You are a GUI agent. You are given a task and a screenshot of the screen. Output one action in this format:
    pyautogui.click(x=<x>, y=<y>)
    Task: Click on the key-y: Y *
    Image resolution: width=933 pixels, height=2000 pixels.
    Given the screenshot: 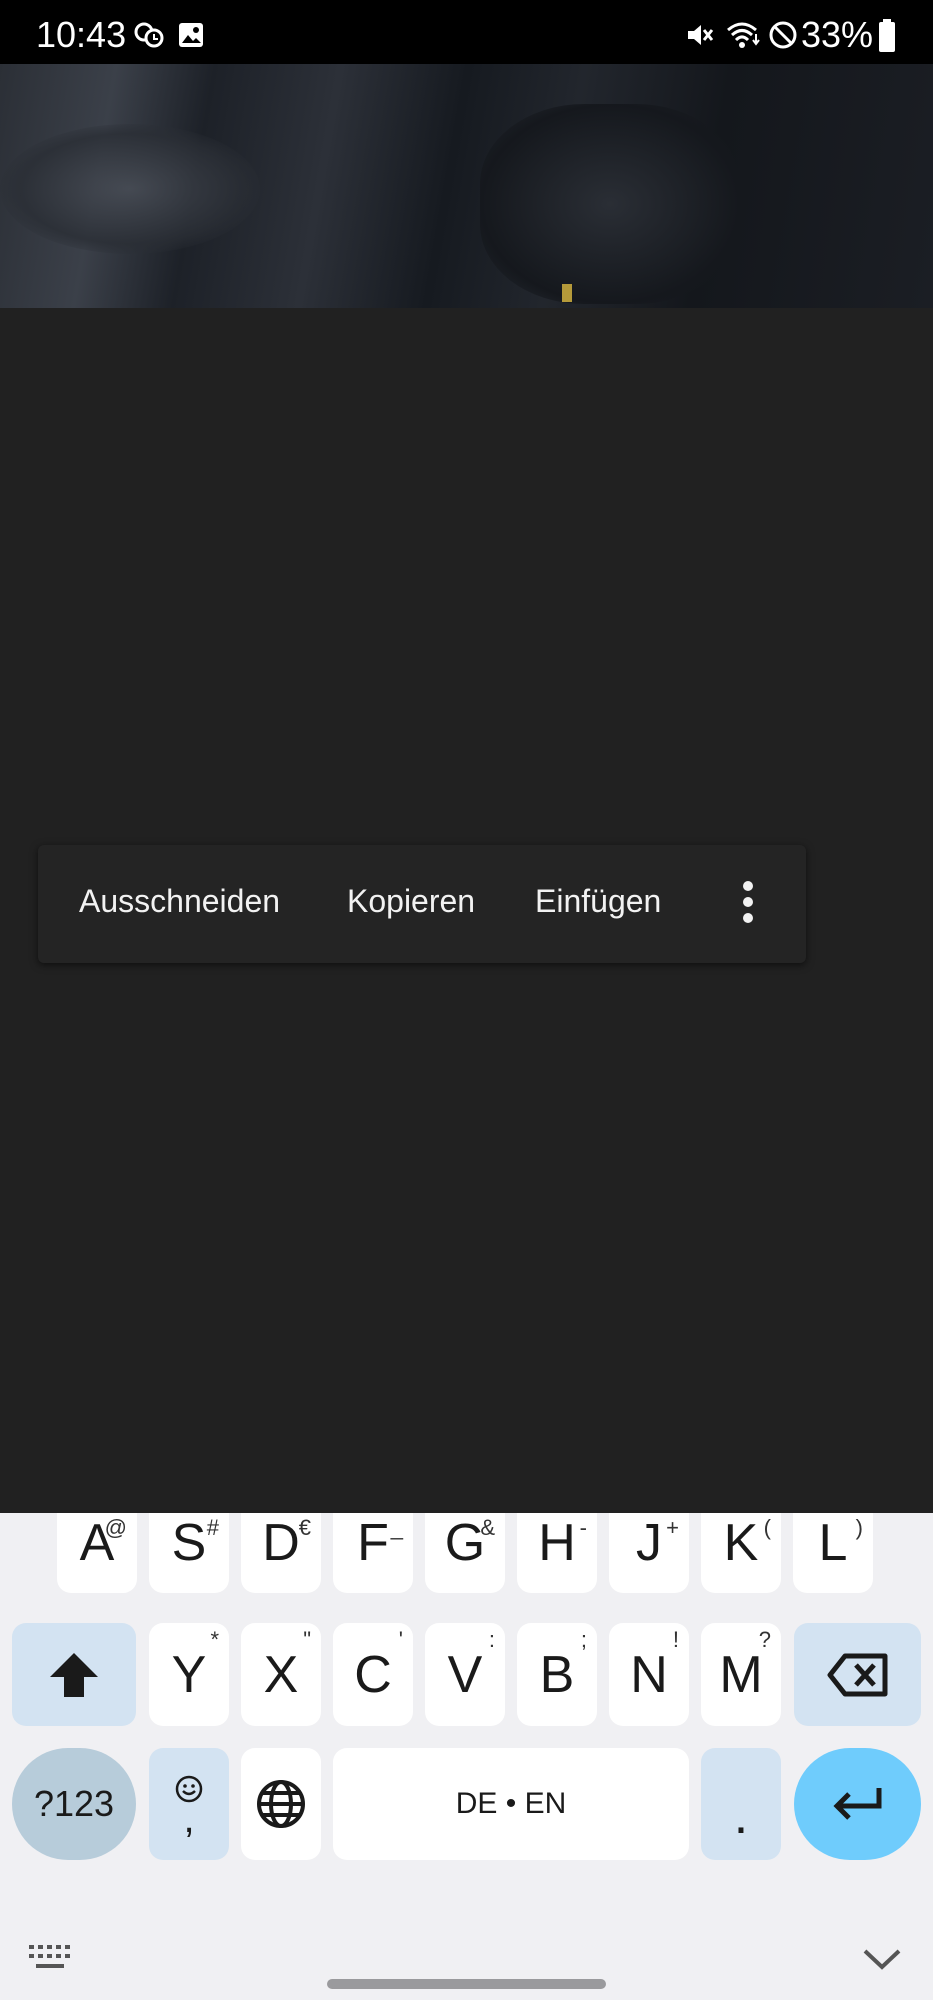 What is the action you would take?
    pyautogui.click(x=189, y=1674)
    